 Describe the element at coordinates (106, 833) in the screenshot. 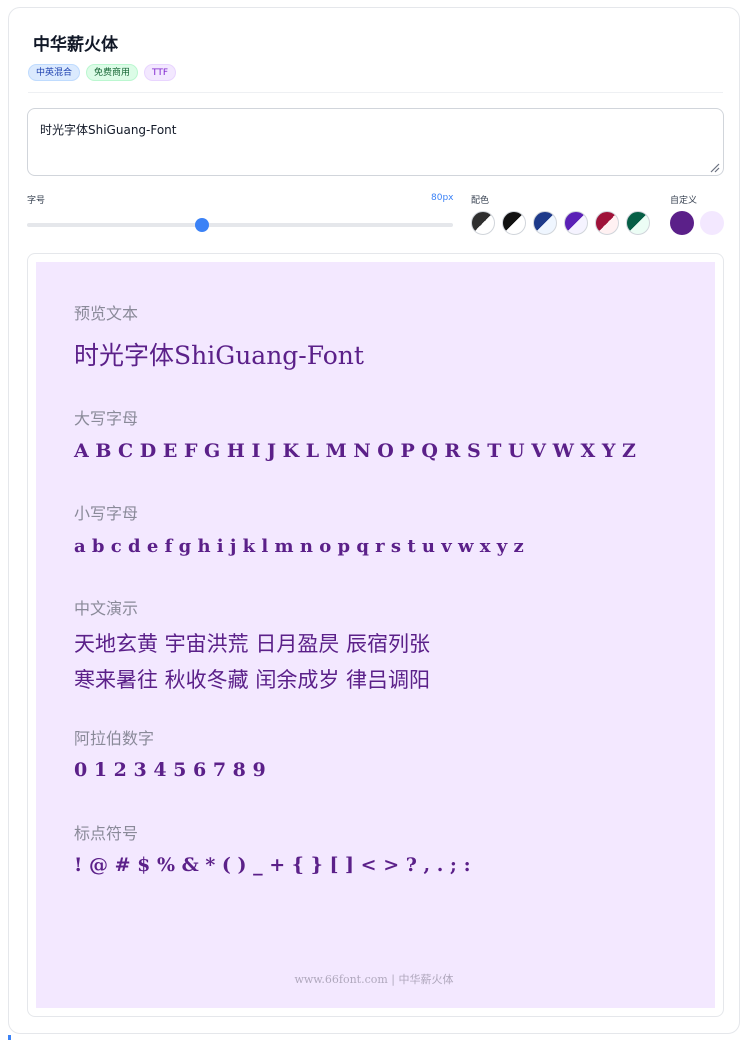

I see `section-label-punctuation: 标点符号` at that location.